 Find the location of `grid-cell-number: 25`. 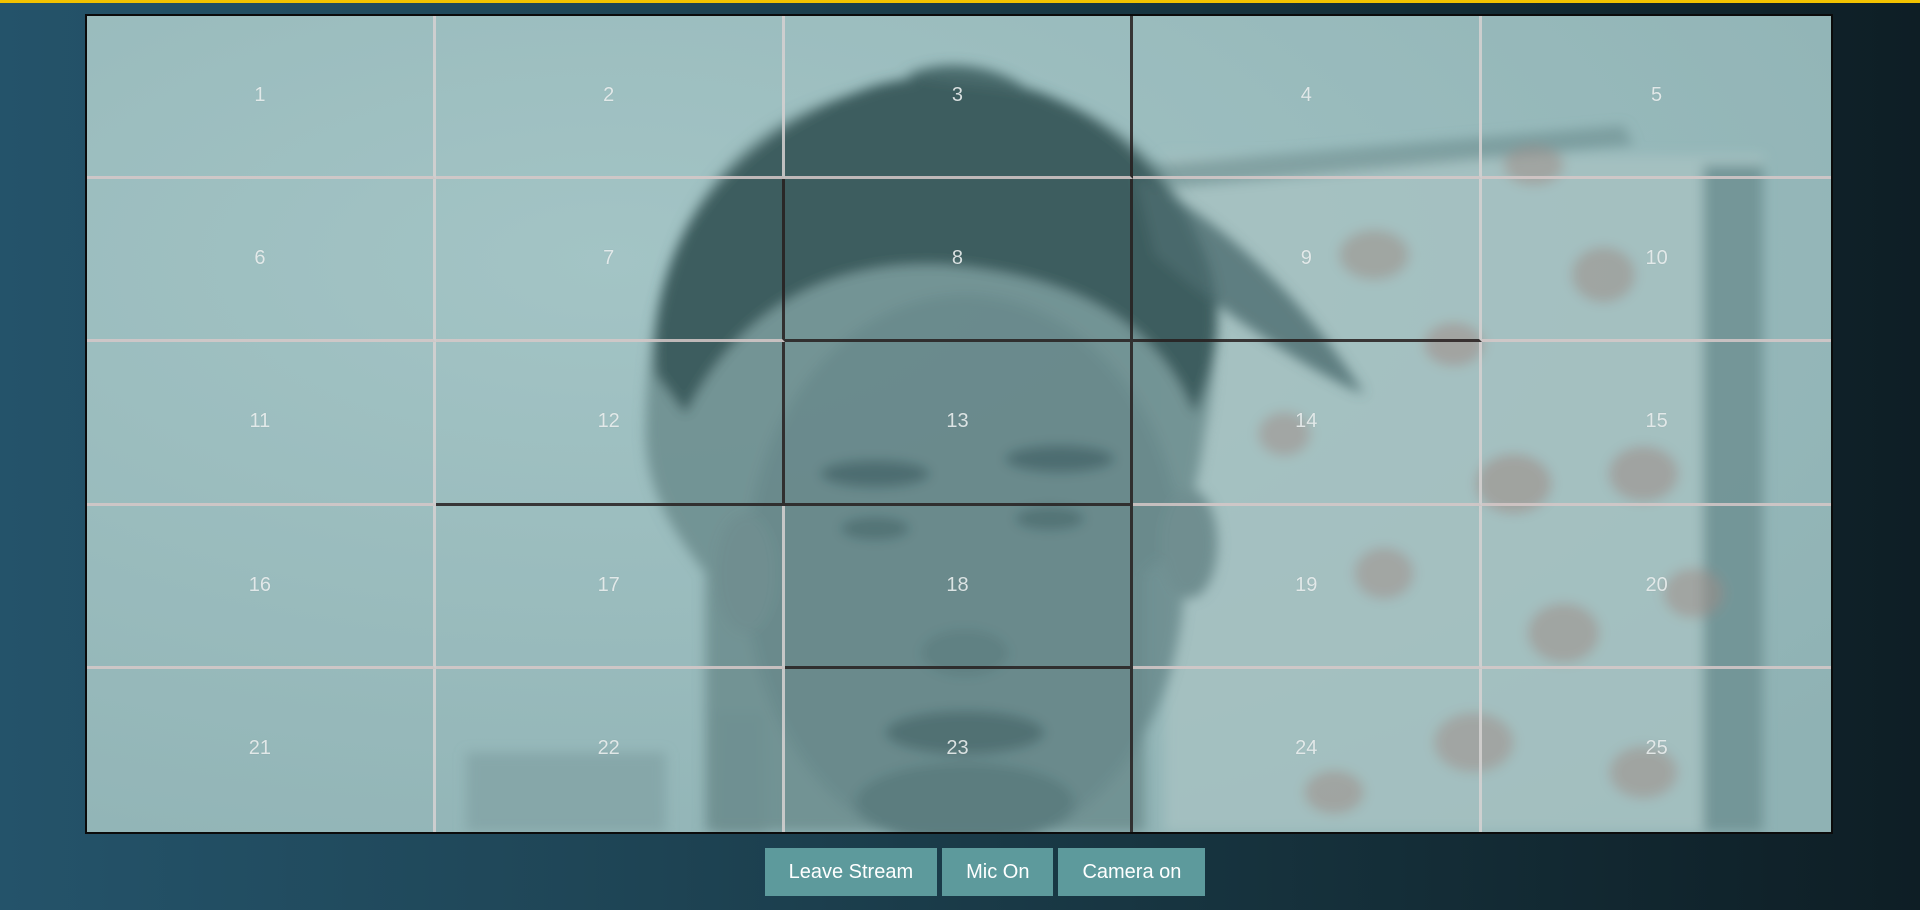

grid-cell-number: 25 is located at coordinates (1656, 747).